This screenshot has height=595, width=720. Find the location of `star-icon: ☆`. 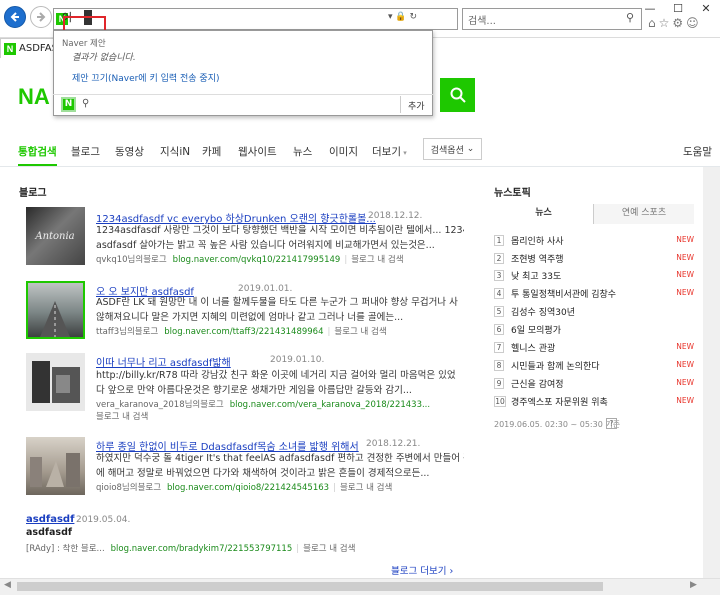

star-icon: ☆ is located at coordinates (666, 23).